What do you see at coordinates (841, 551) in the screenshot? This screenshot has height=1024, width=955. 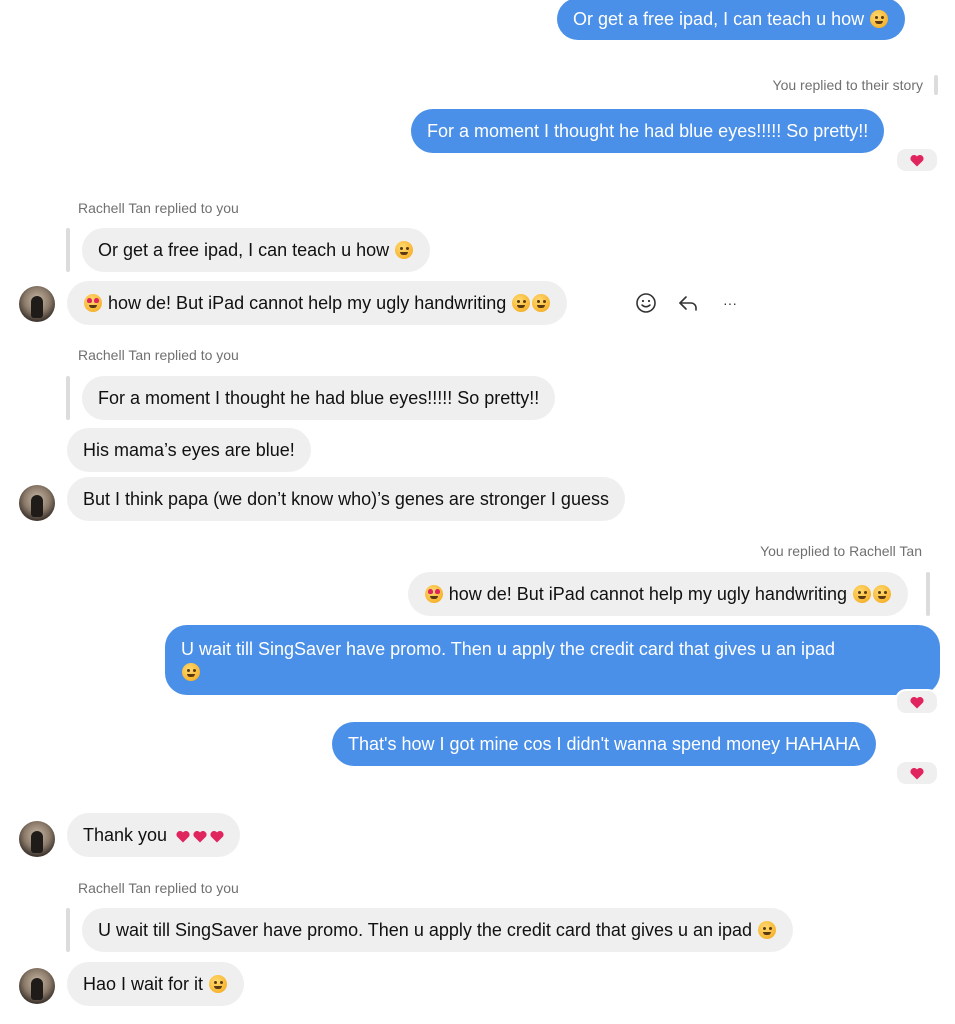 I see `reply-note: You replied to Rachell Tan` at bounding box center [841, 551].